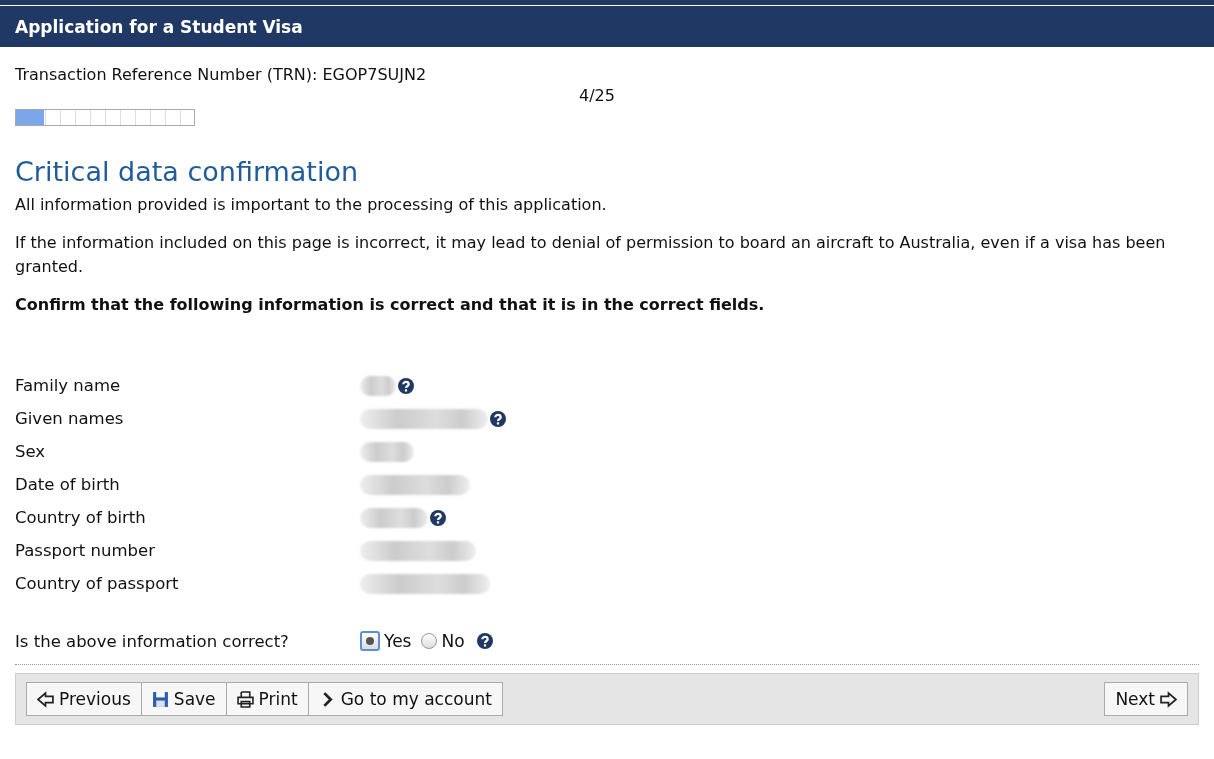 The width and height of the screenshot is (1214, 759). What do you see at coordinates (31, 451) in the screenshot?
I see `field-label: Sex` at bounding box center [31, 451].